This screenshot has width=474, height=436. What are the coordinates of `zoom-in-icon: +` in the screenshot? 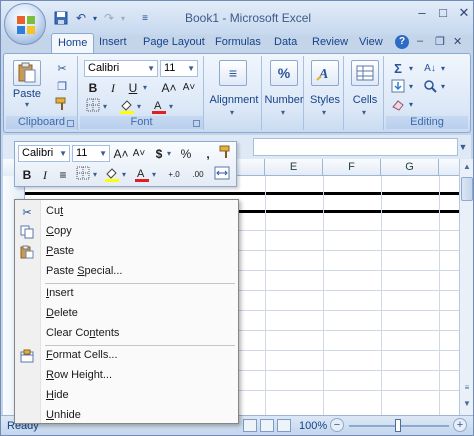 It's located at (460, 425).